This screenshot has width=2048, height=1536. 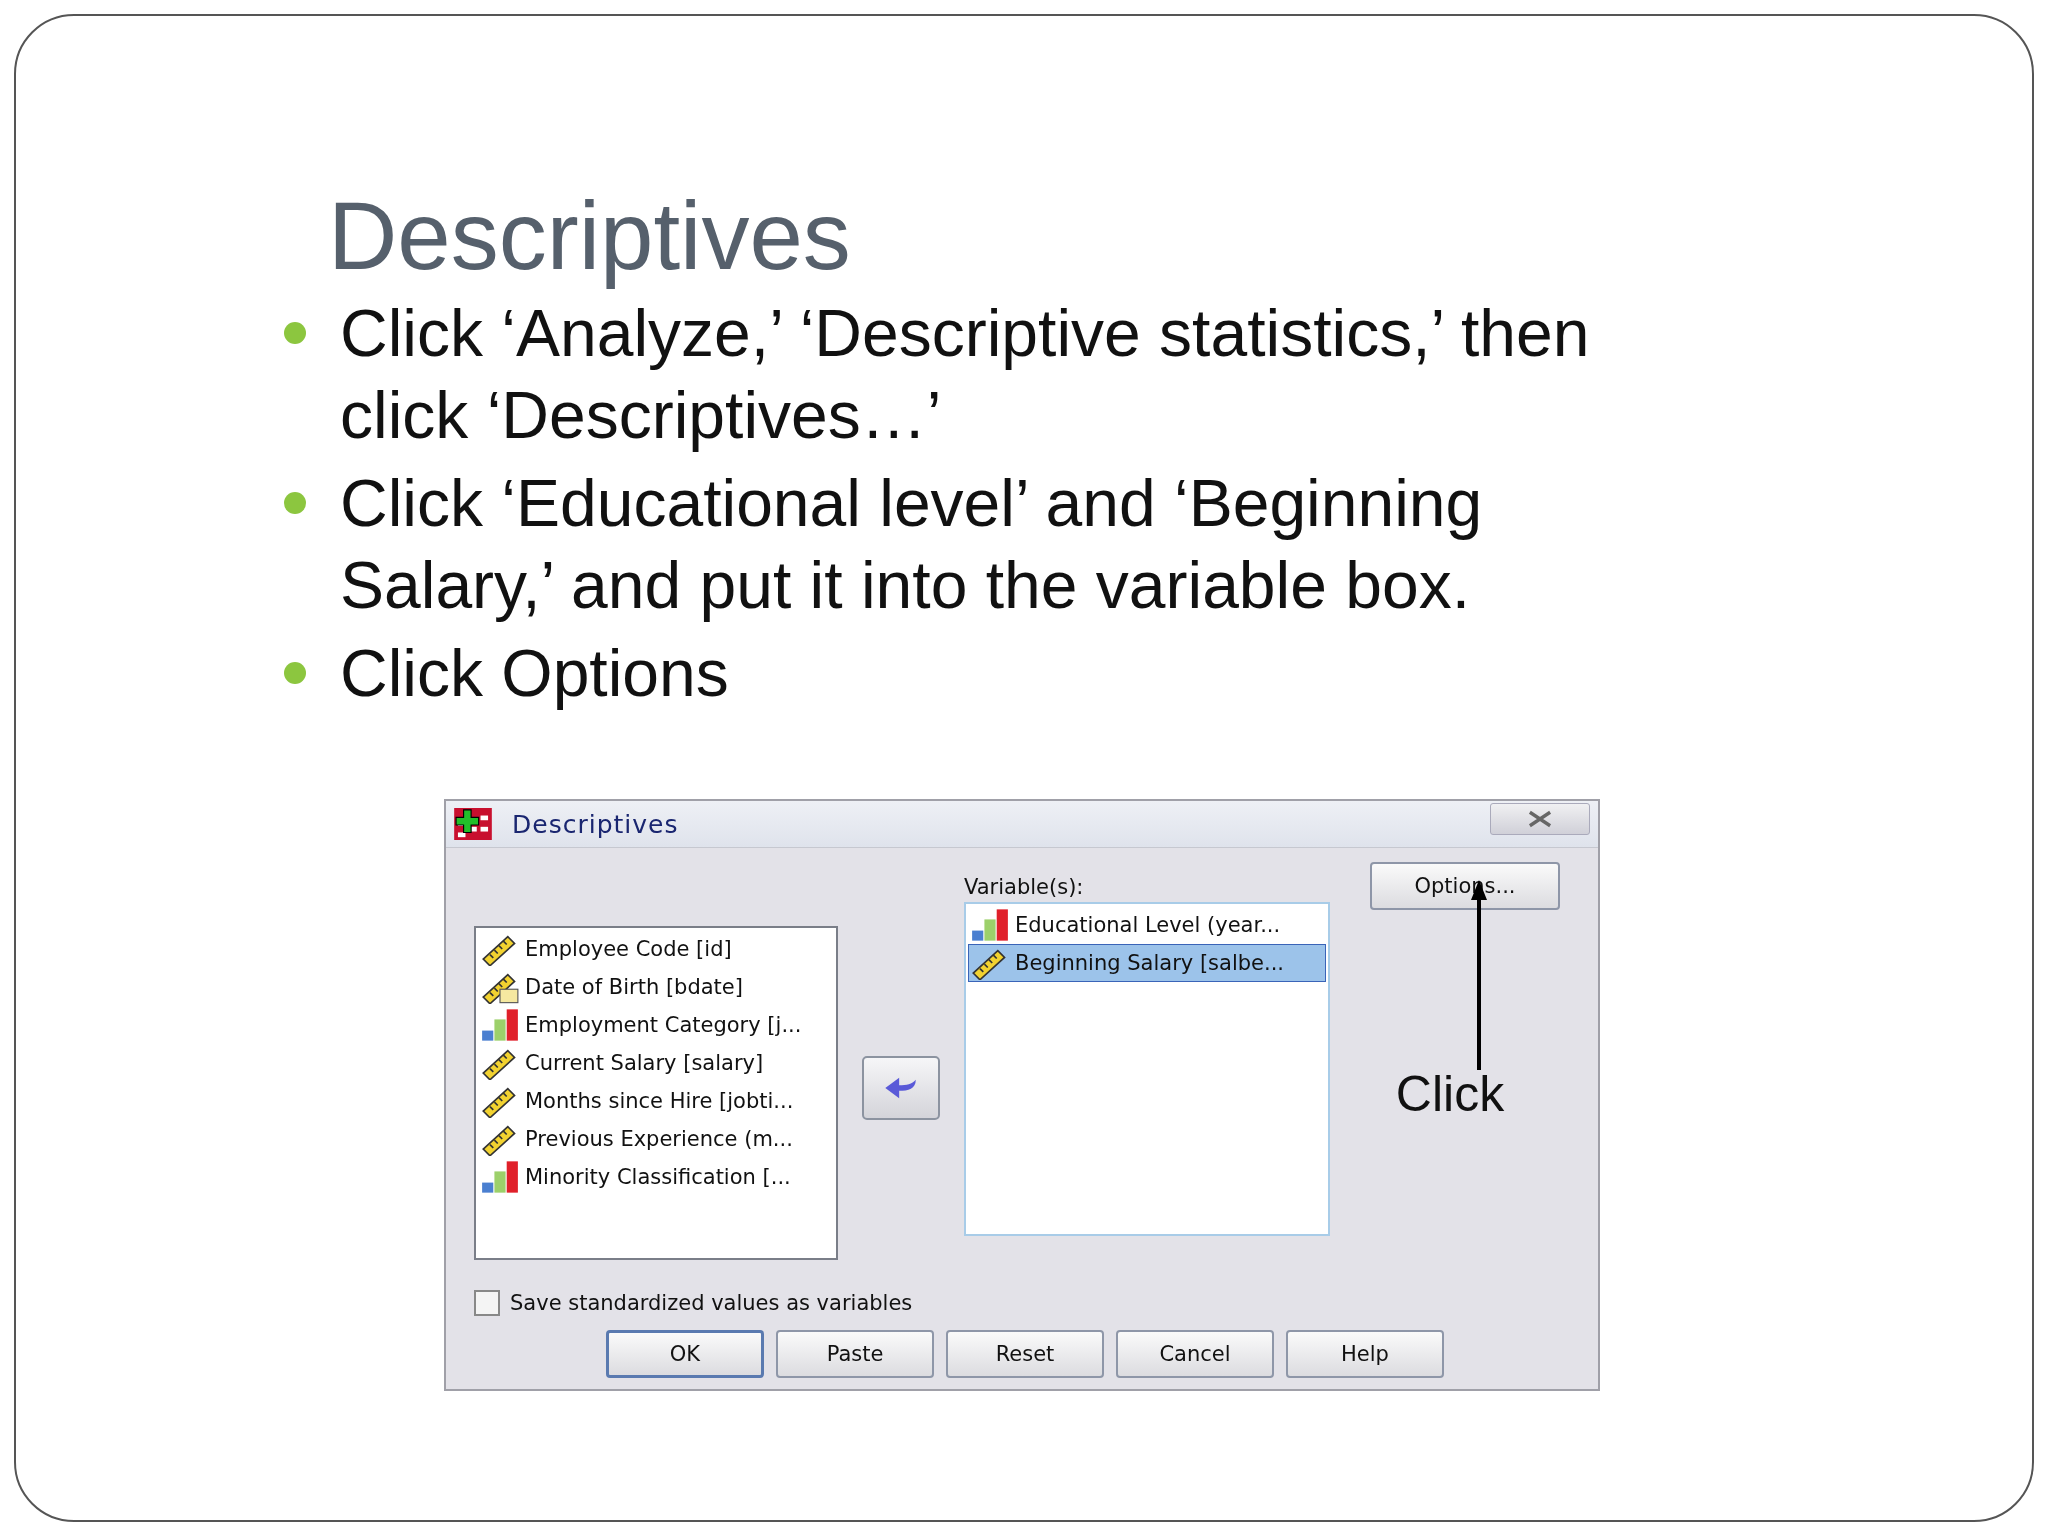 I want to click on arrow-icon, so click(x=901, y=1088).